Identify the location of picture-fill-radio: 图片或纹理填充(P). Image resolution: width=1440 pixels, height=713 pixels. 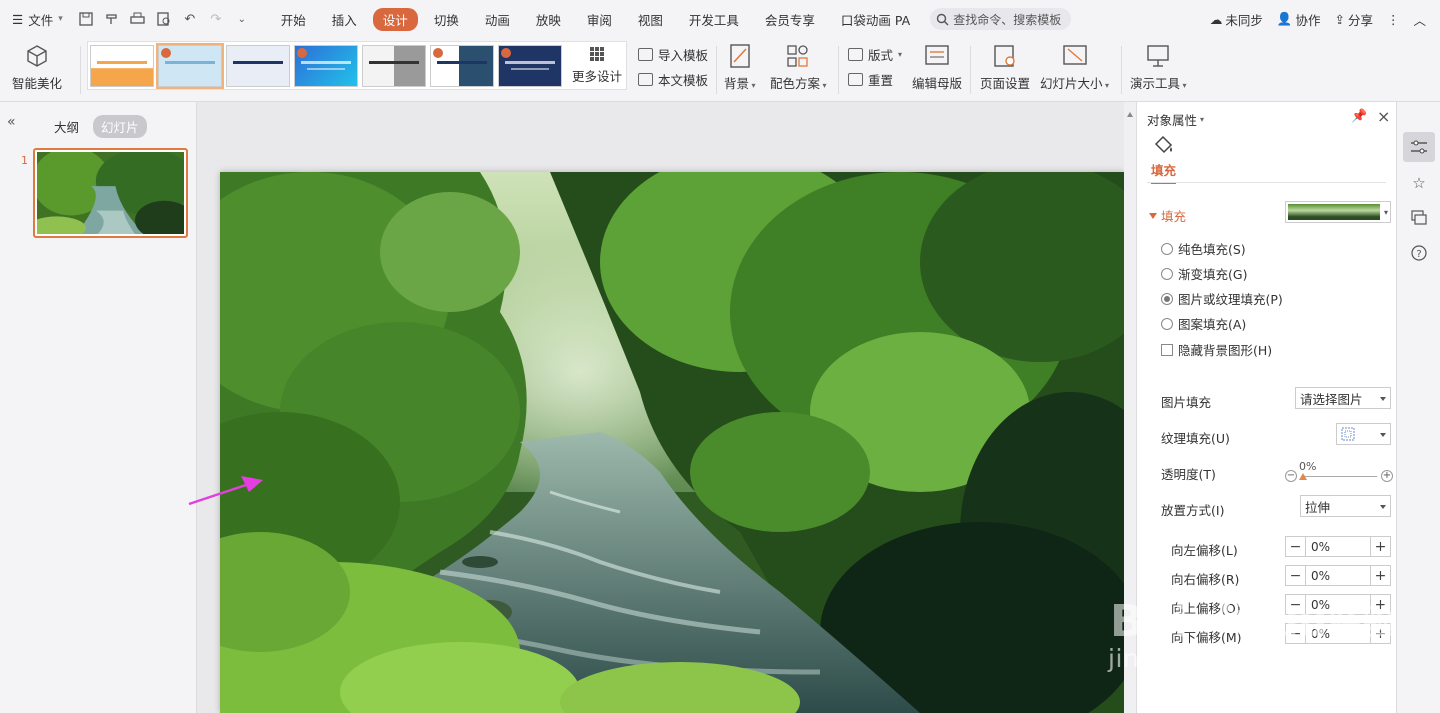
(1222, 298).